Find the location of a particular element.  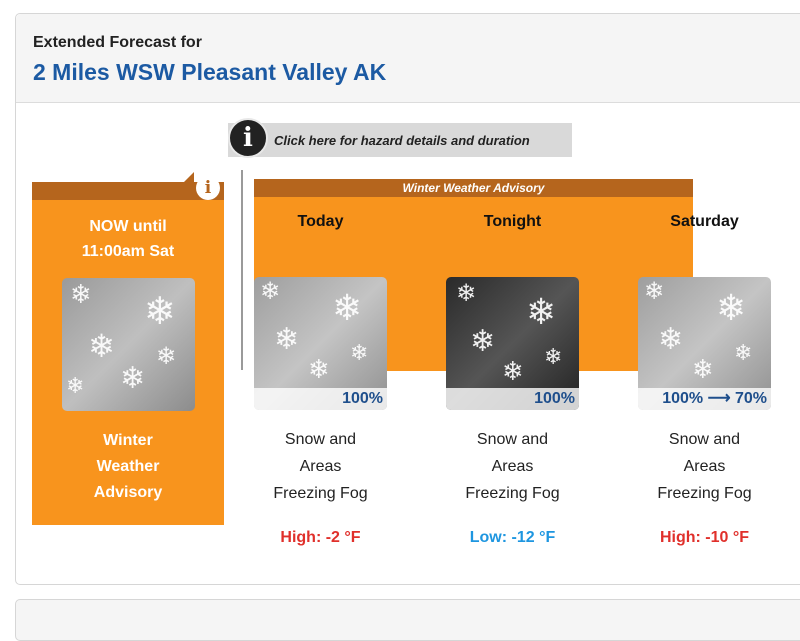

now-tab: i is located at coordinates (128, 188).